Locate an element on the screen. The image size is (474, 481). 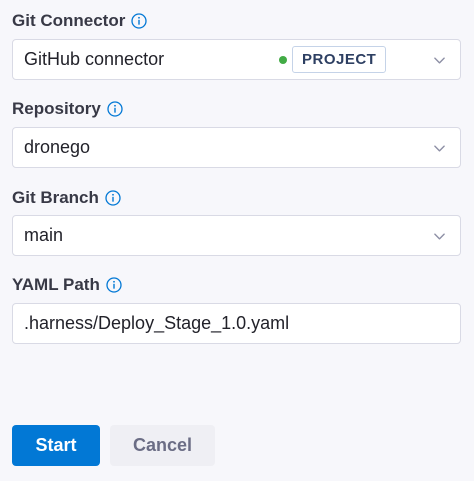
git-connector-select: GitHub connector PROJECT is located at coordinates (236, 59).